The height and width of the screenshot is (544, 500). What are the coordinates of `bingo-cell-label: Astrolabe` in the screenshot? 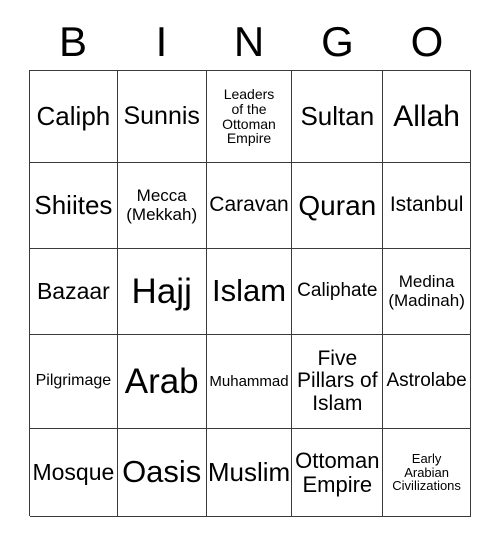 It's located at (426, 381).